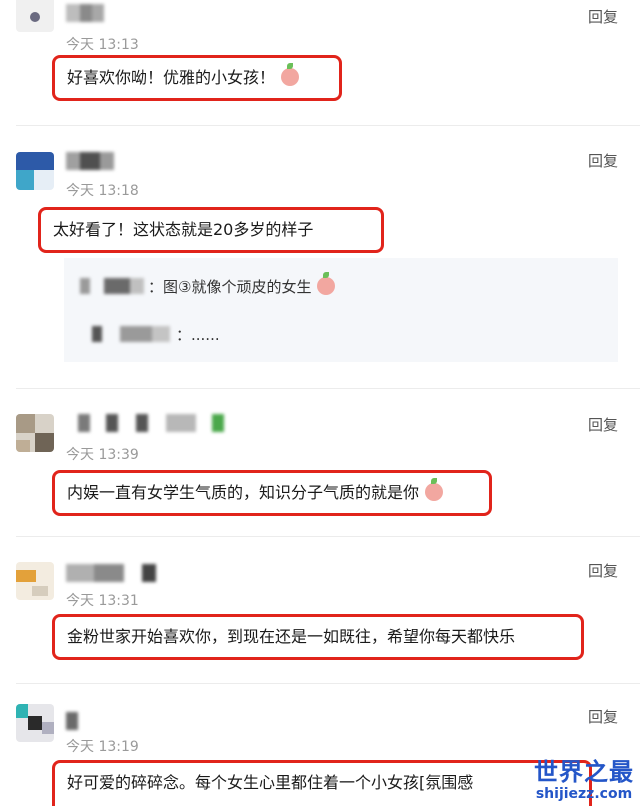 The height and width of the screenshot is (806, 640). What do you see at coordinates (102, 45) in the screenshot?
I see `comment-time: 今天 13:13` at bounding box center [102, 45].